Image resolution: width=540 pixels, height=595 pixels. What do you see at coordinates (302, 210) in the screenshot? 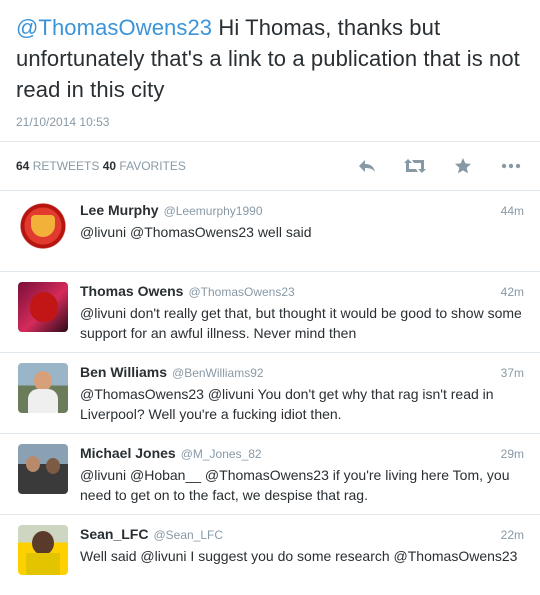
I see `reply-header: Lee Murphy @Leemurphy1990 44m` at bounding box center [302, 210].